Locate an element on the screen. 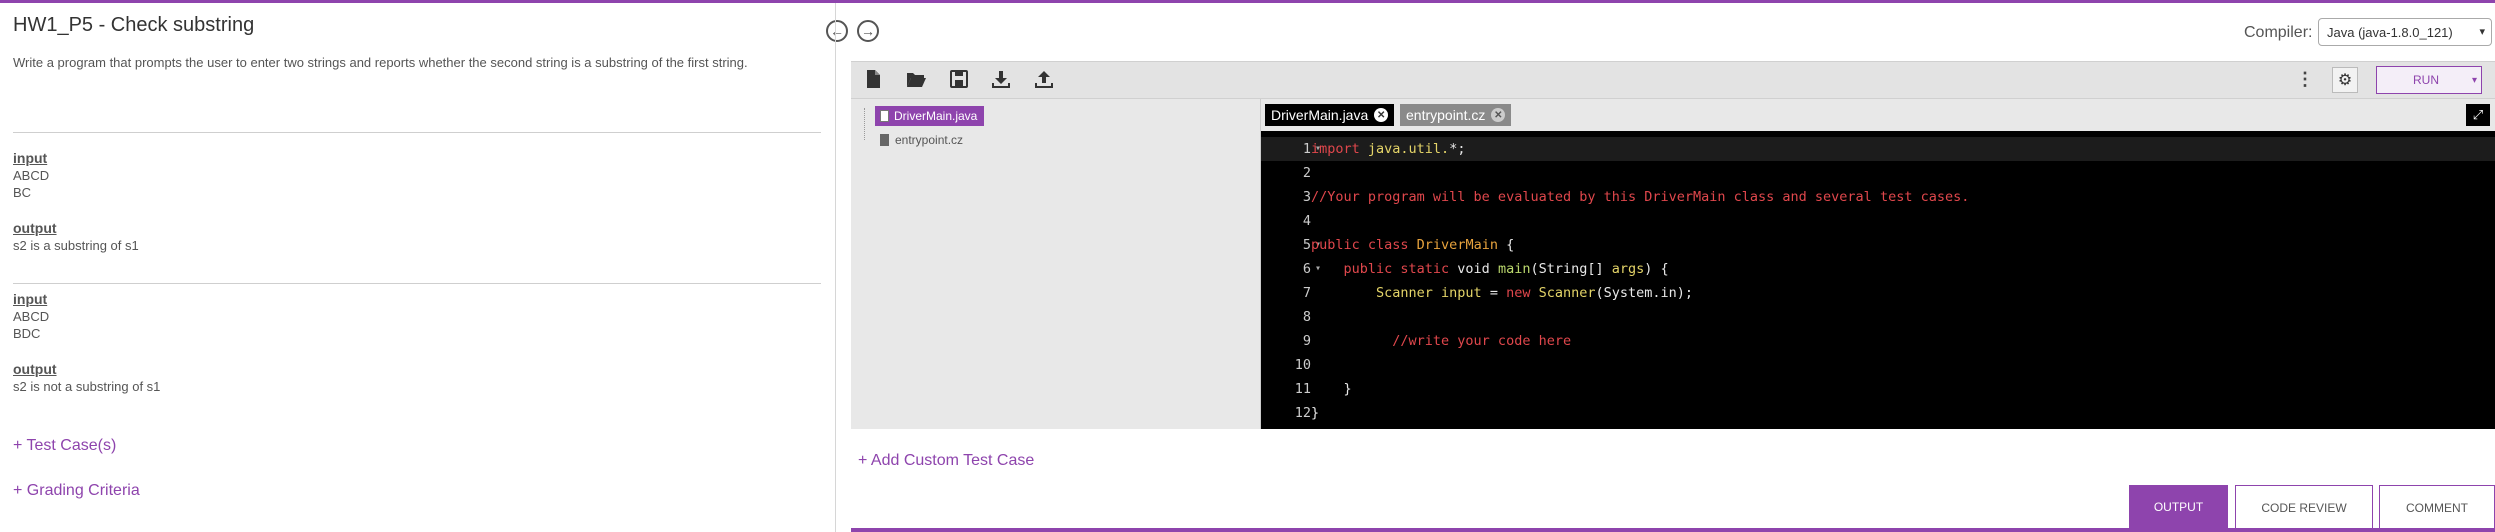 This screenshot has height=532, width=2495. line-number: 12 is located at coordinates (1302, 413).